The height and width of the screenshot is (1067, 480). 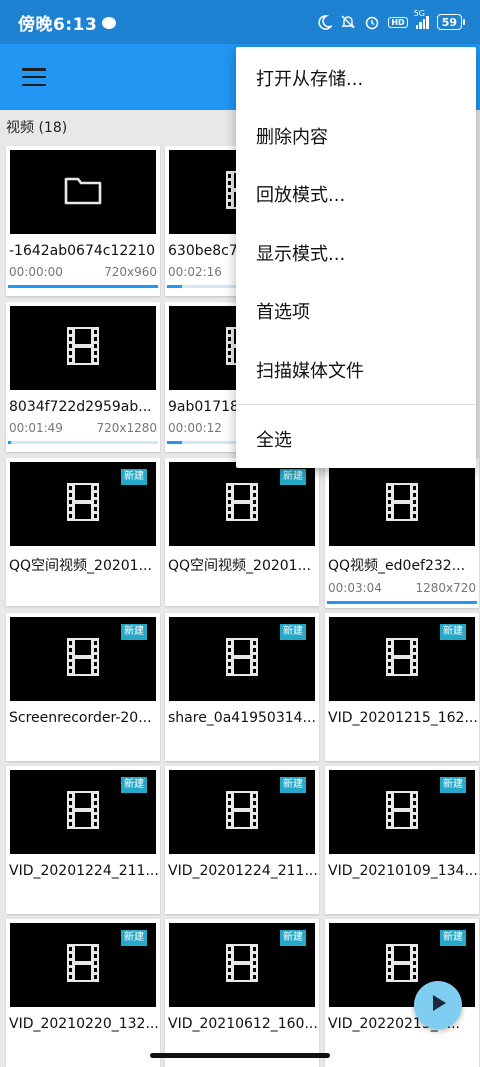 What do you see at coordinates (82, 251) in the screenshot?
I see `video-name: -1642ab0674c12210` at bounding box center [82, 251].